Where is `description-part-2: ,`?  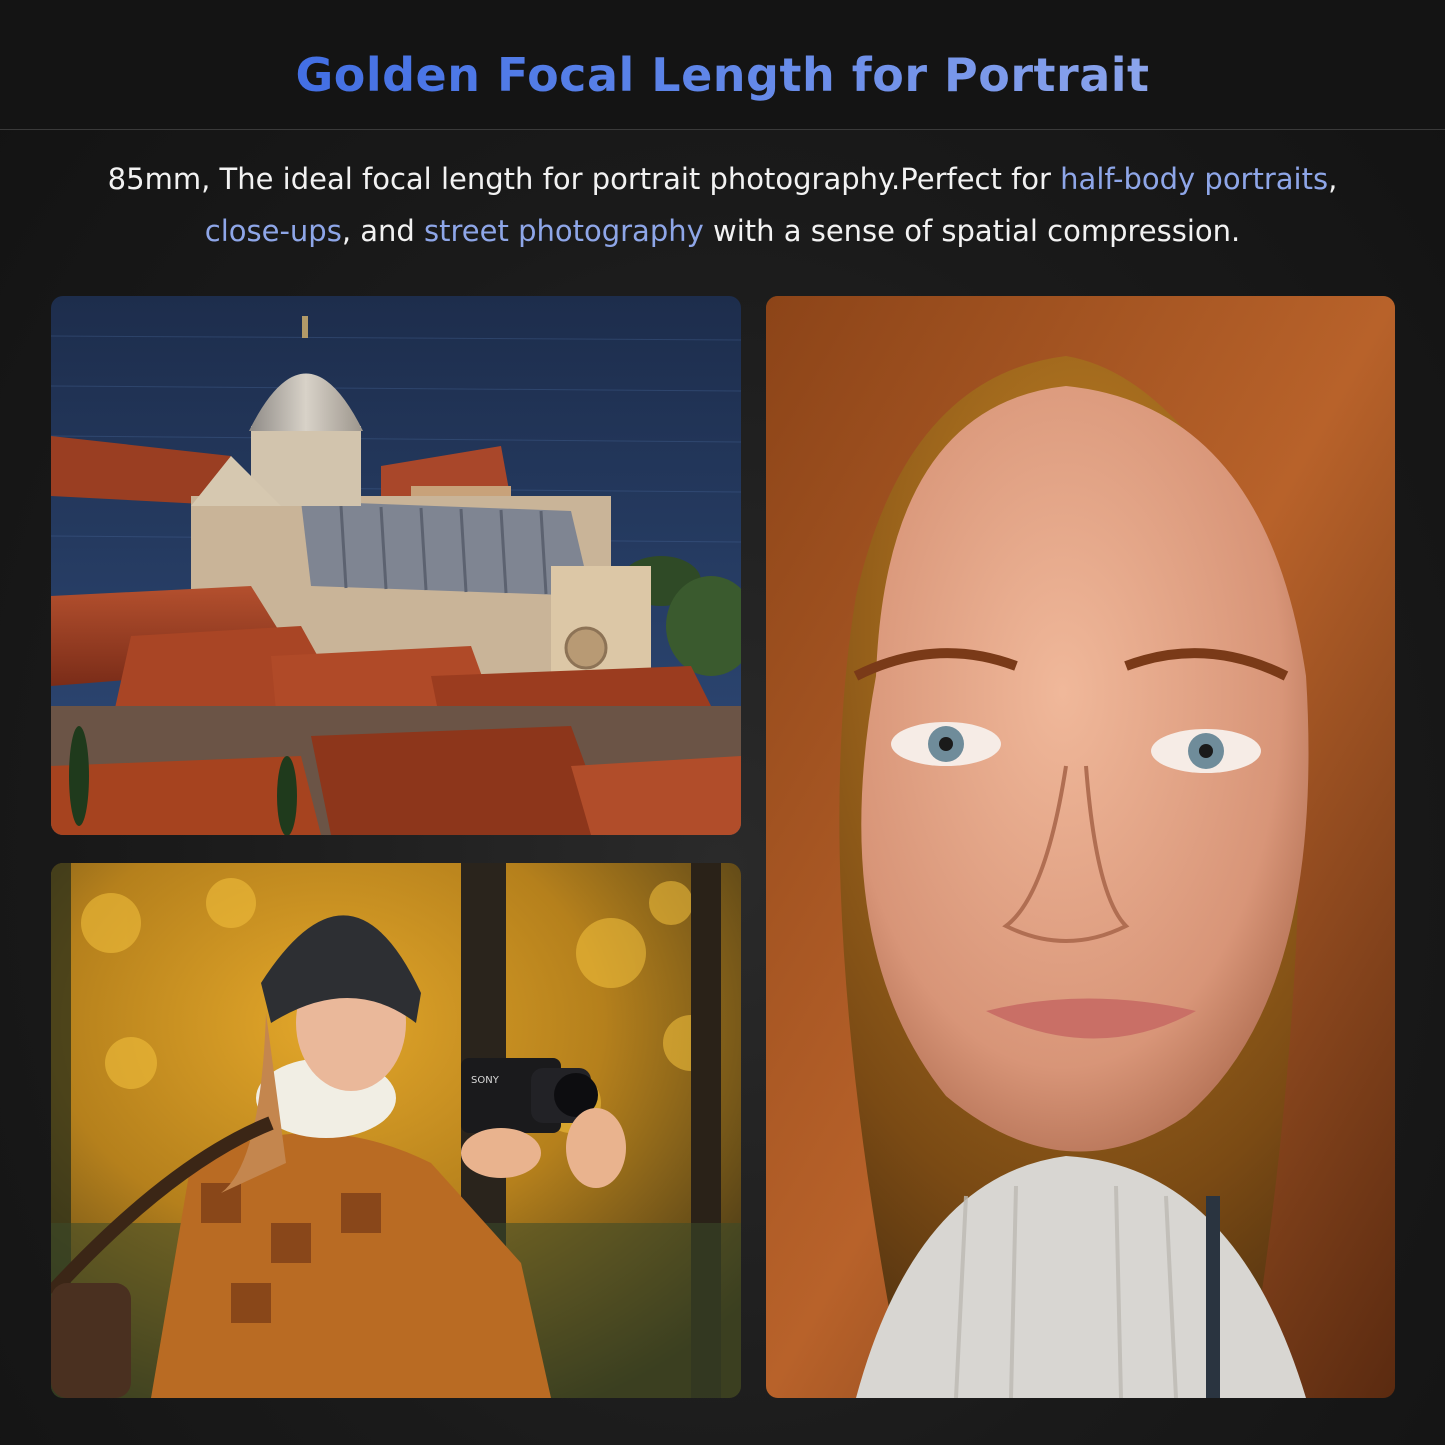 description-part-2: , is located at coordinates (1333, 179).